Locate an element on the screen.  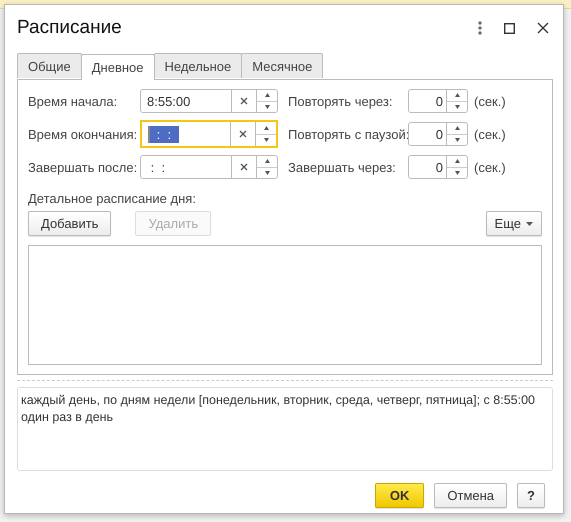
add-button: Добавить is located at coordinates (70, 223).